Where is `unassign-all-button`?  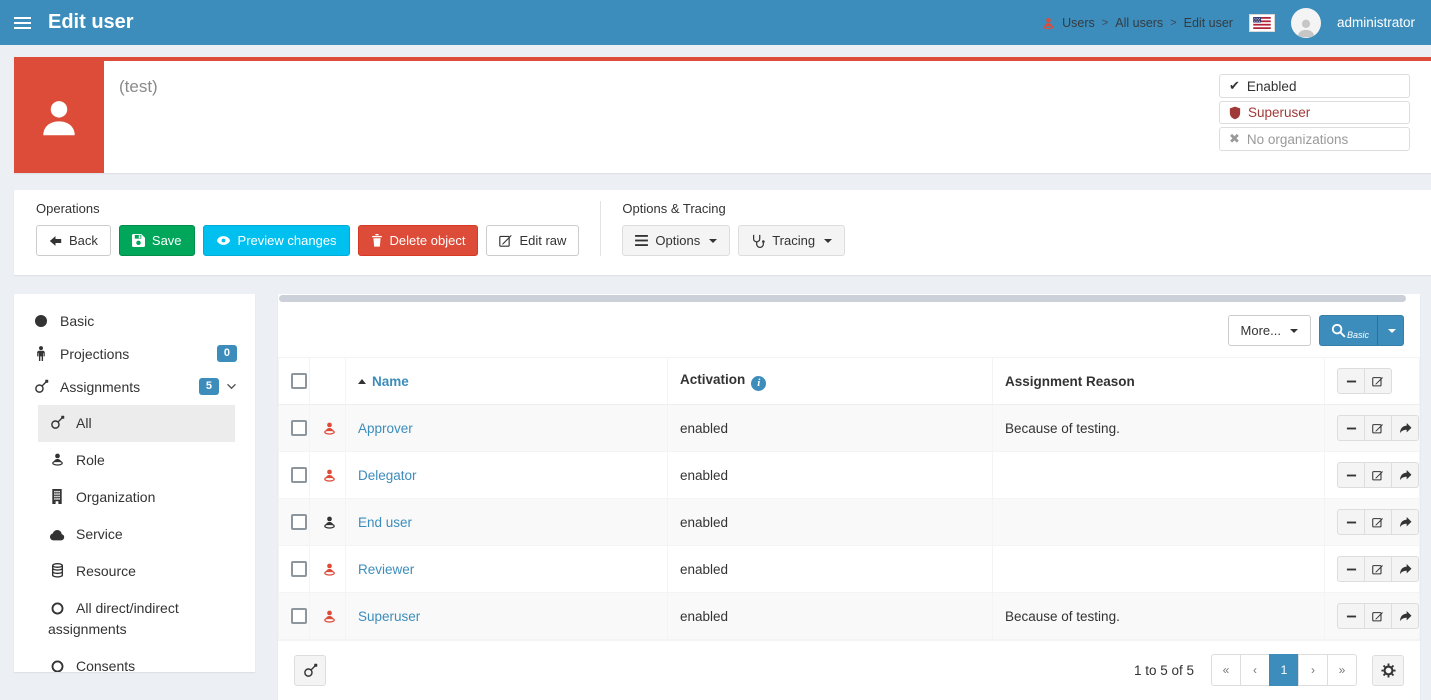 unassign-all-button is located at coordinates (1351, 381).